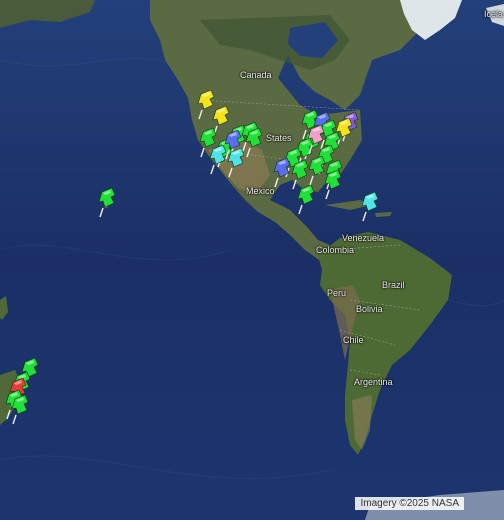 This screenshot has height=520, width=504. I want to click on label-chile: Chile, so click(353, 340).